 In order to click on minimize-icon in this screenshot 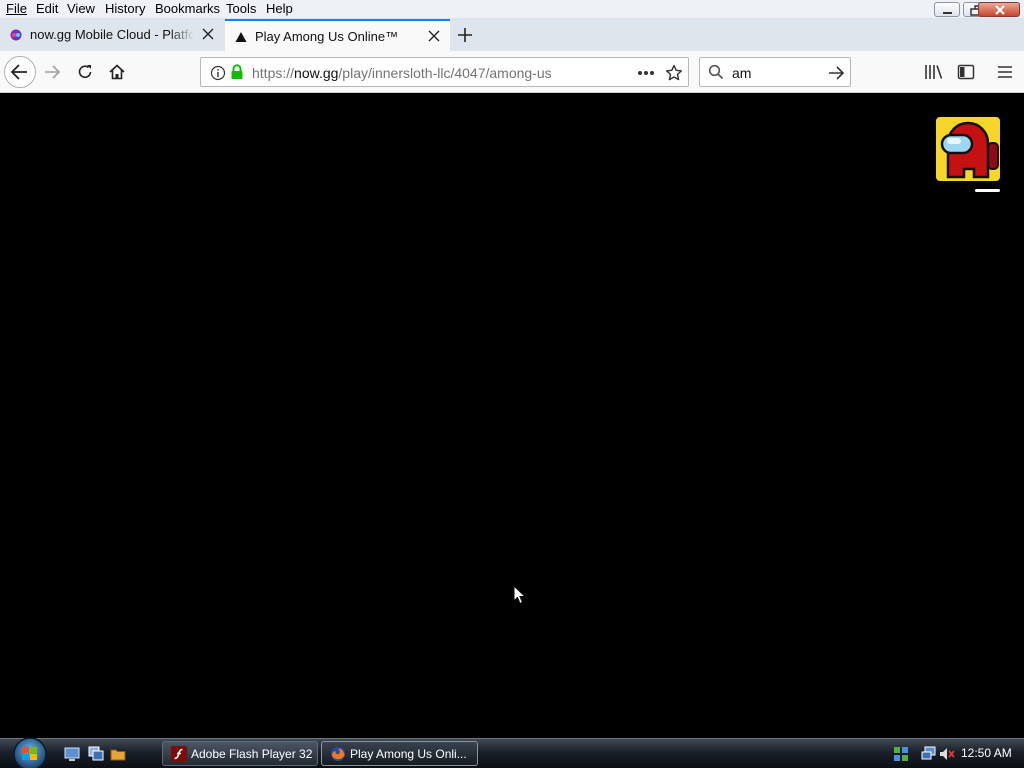, I will do `click(947, 13)`.